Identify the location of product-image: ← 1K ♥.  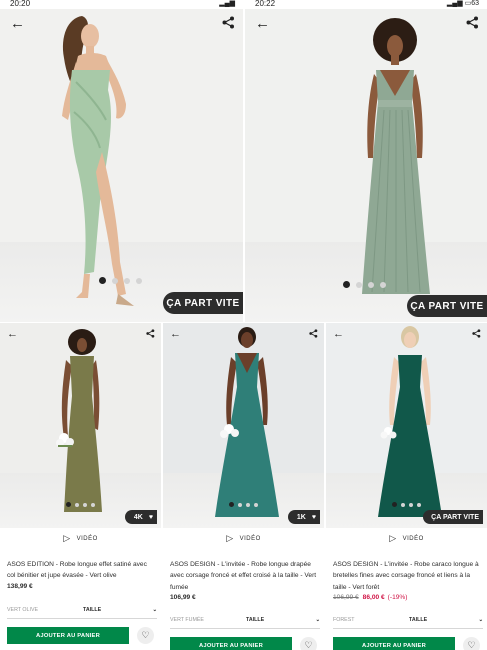
(243, 425).